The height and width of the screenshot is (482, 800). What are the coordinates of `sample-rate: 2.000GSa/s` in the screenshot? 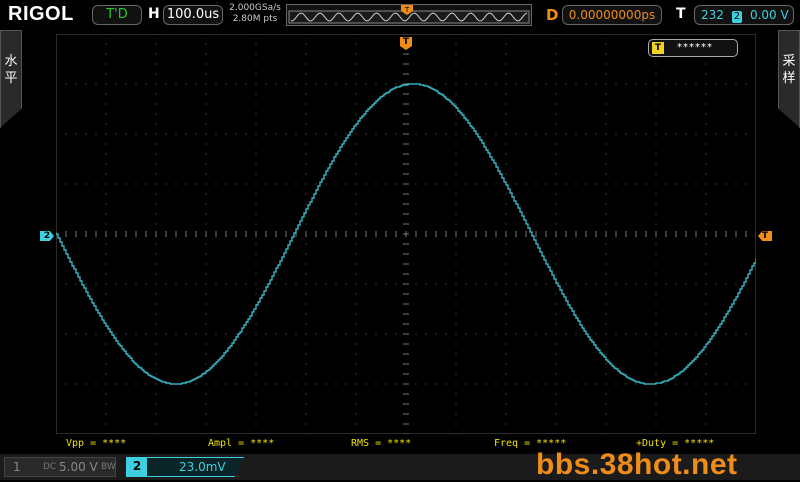 It's located at (255, 8).